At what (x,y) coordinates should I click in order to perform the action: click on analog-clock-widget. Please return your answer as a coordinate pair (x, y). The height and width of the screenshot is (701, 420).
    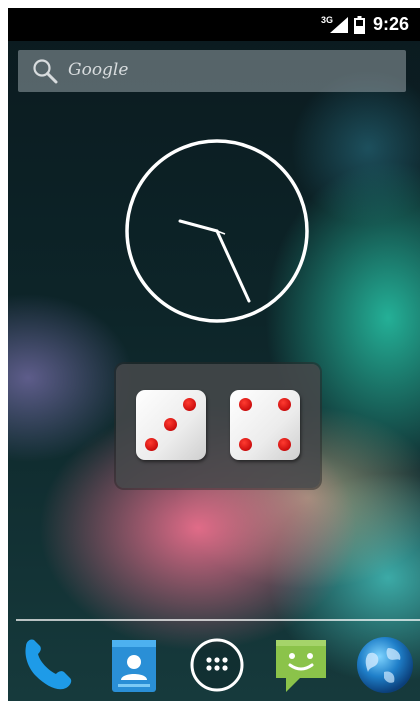
    Looking at the image, I should click on (217, 231).